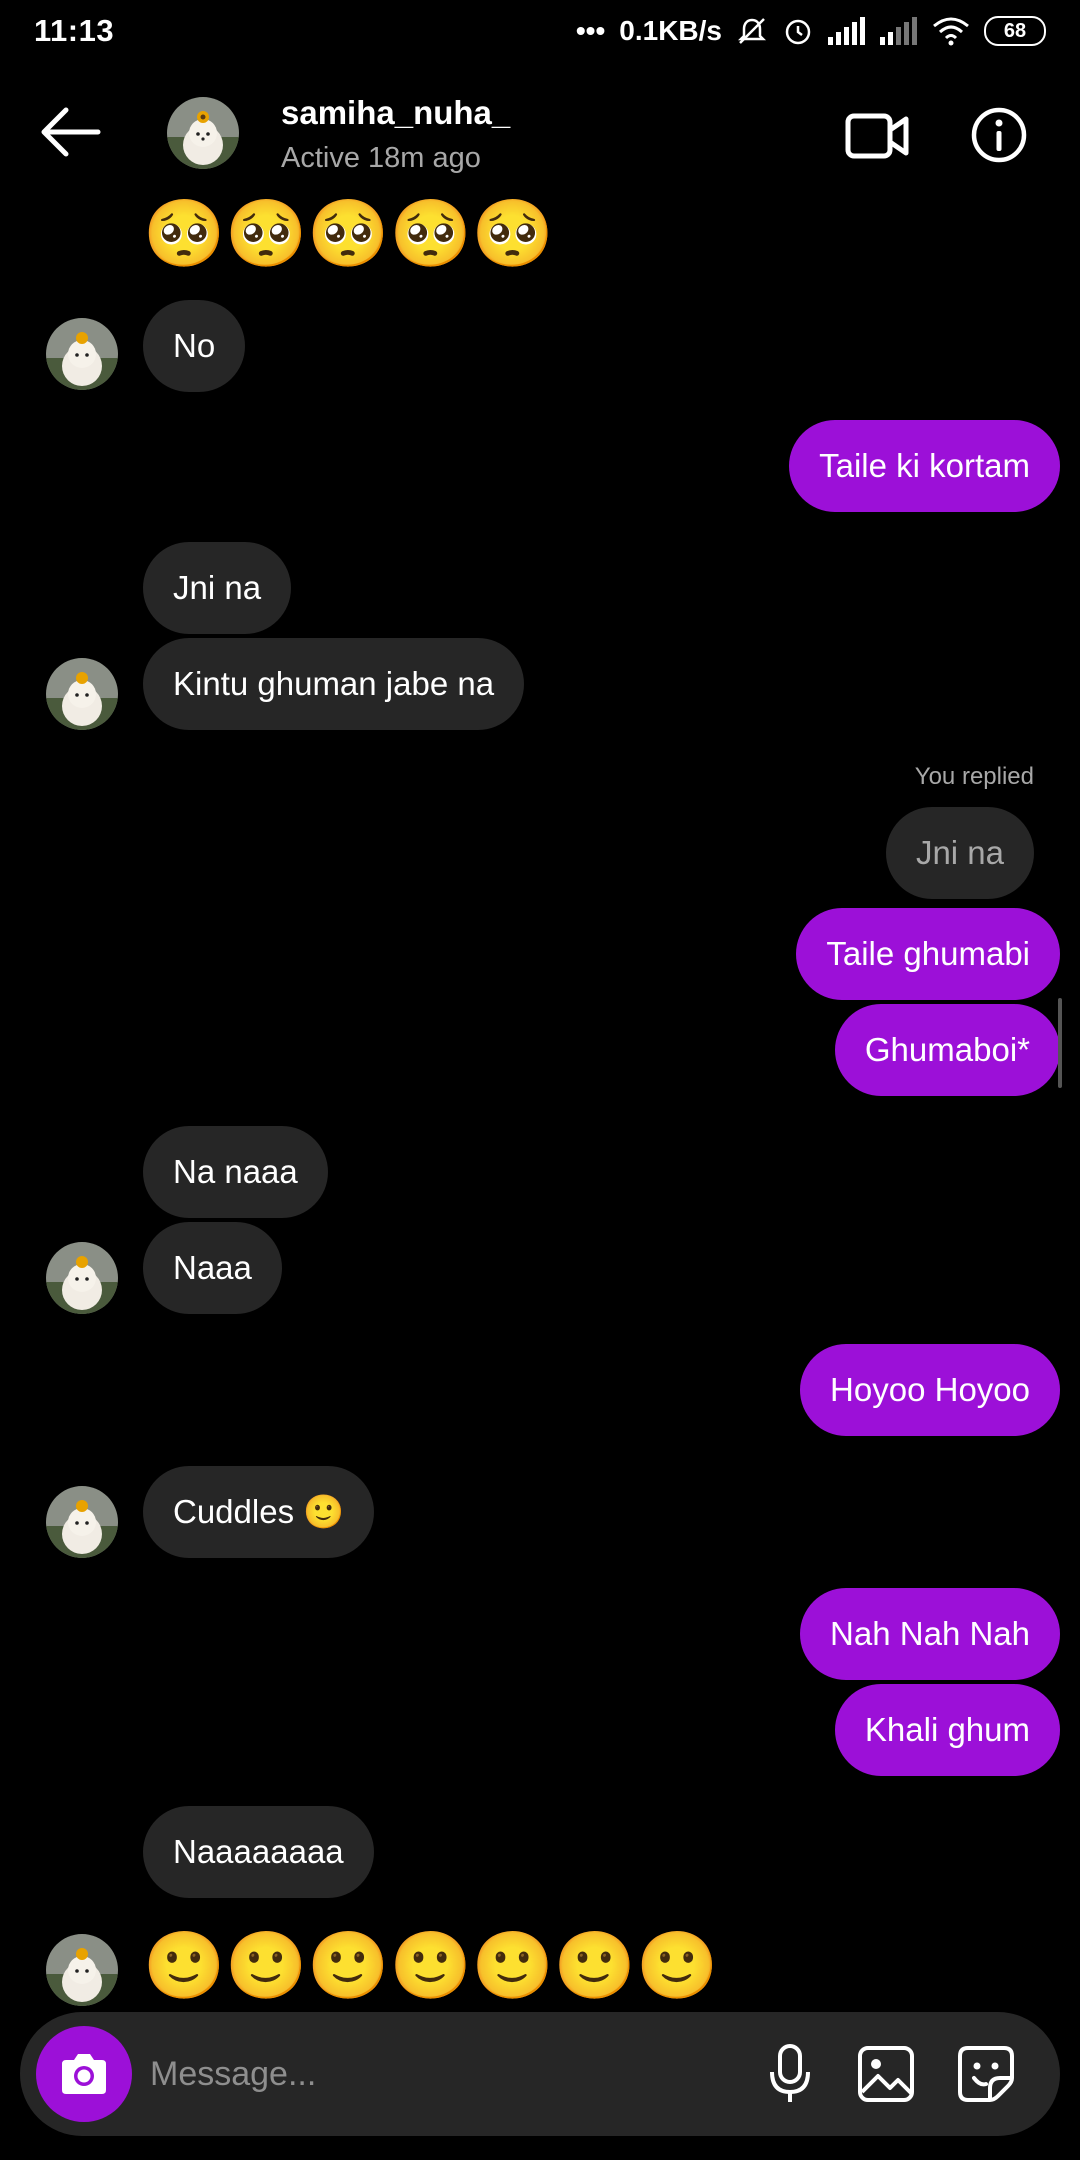 The image size is (1080, 2160). Describe the element at coordinates (217, 588) in the screenshot. I see `incoming-message: Jni na` at that location.